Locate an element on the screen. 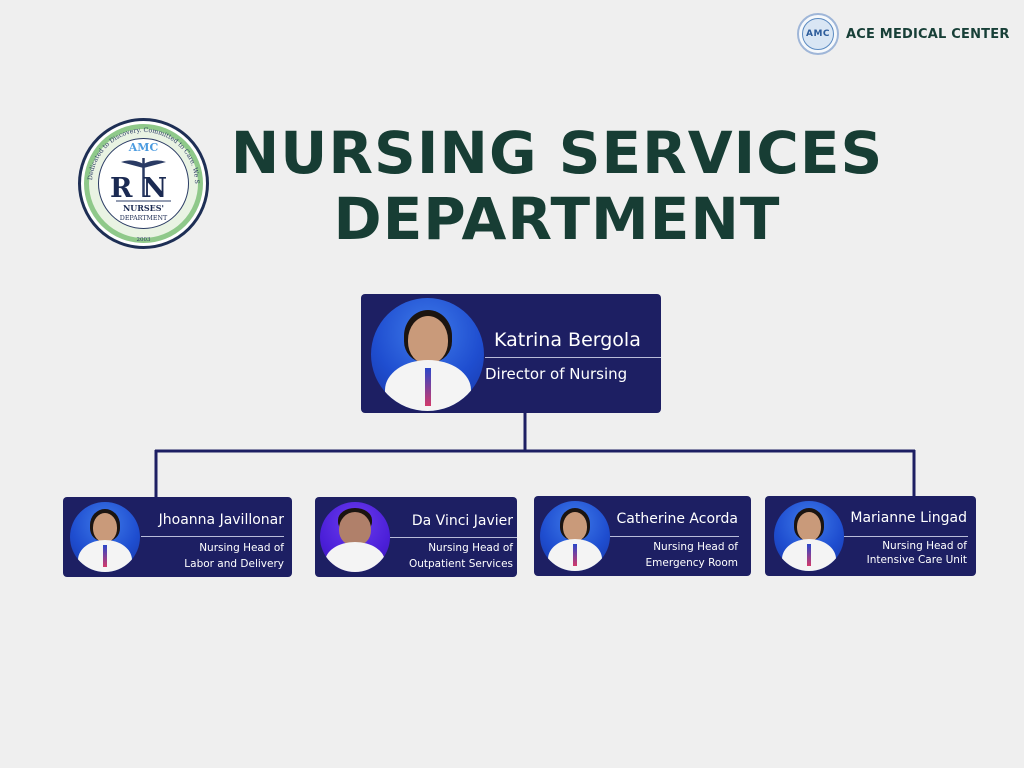  head-name-1: Jhoanna Javillonar is located at coordinates (221, 520).